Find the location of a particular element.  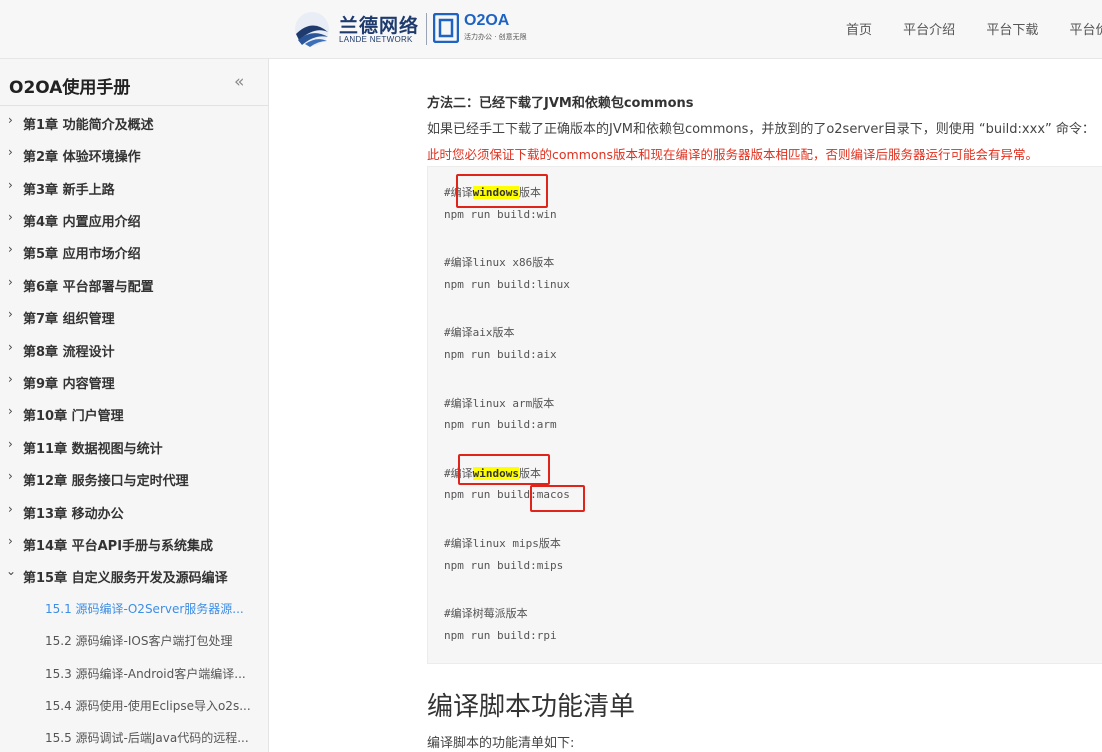

logo-divider is located at coordinates (426, 29).